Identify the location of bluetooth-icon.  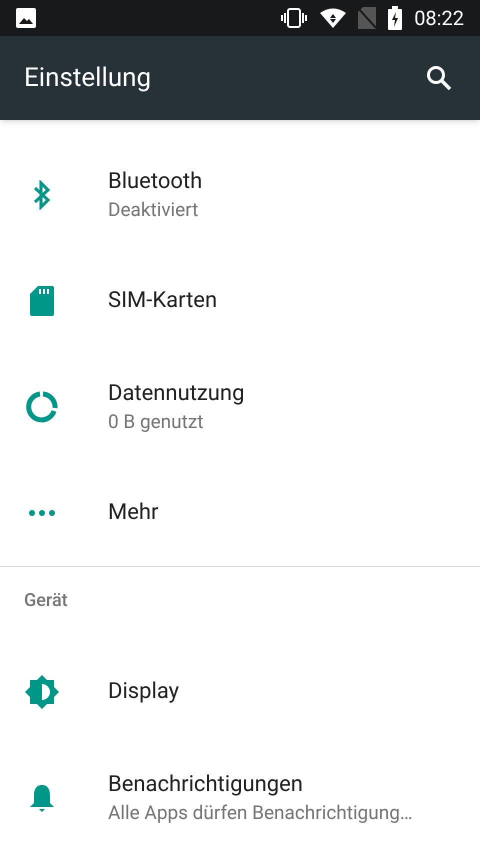
(42, 195).